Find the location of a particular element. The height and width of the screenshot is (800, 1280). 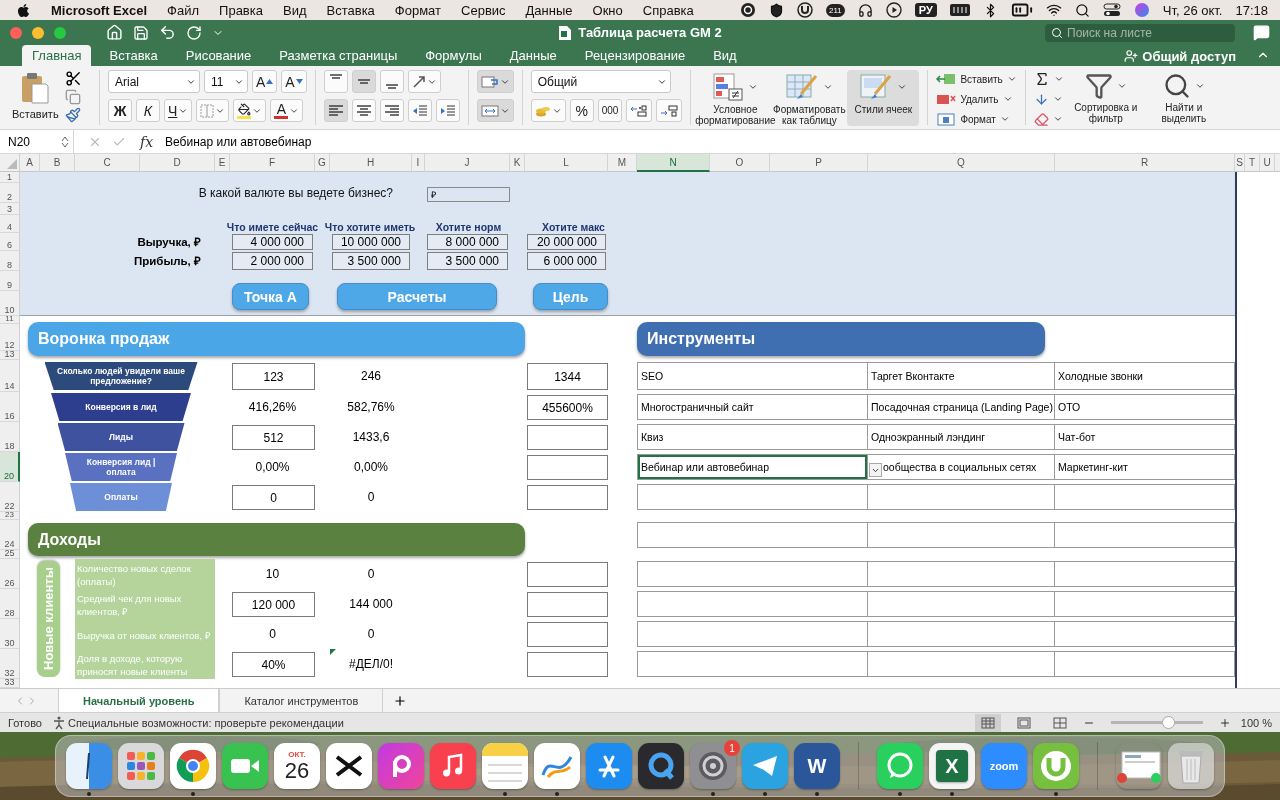

input-source-indicator: РУ is located at coordinates (925, 10).